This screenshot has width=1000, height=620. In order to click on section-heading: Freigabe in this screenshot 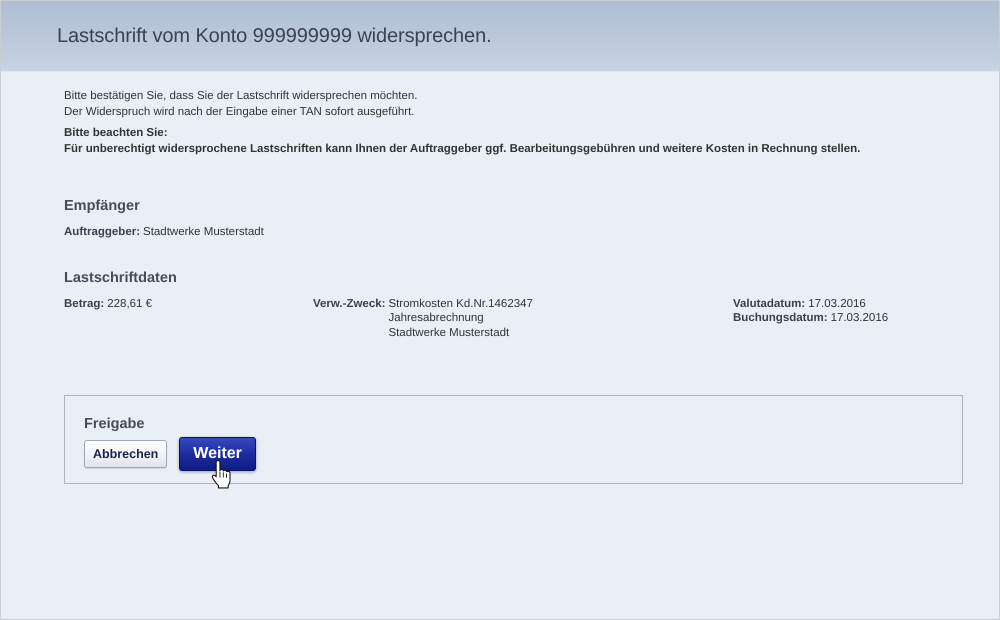, I will do `click(115, 424)`.